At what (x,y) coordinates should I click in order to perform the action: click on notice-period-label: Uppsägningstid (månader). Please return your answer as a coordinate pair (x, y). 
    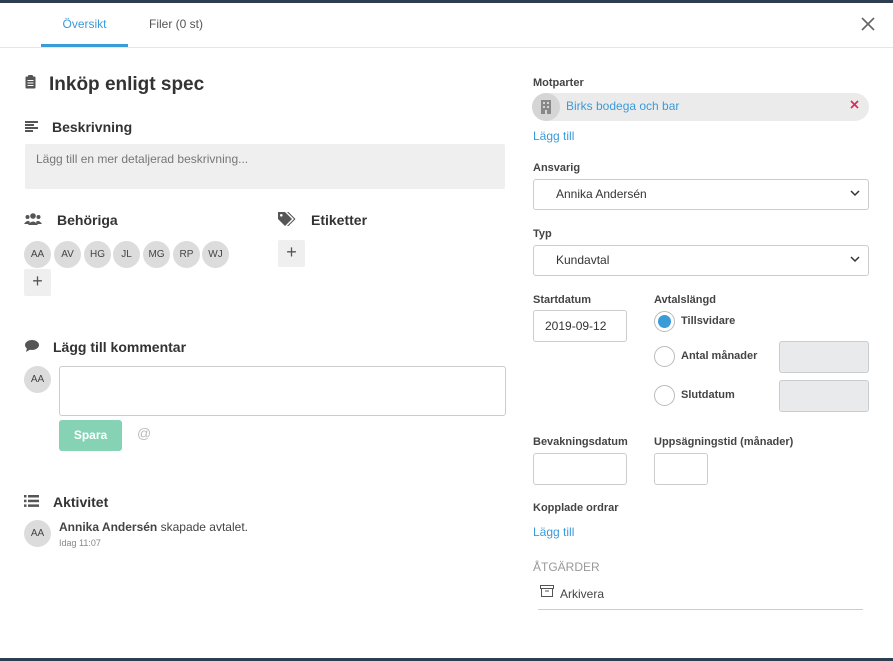
    Looking at the image, I should click on (724, 442).